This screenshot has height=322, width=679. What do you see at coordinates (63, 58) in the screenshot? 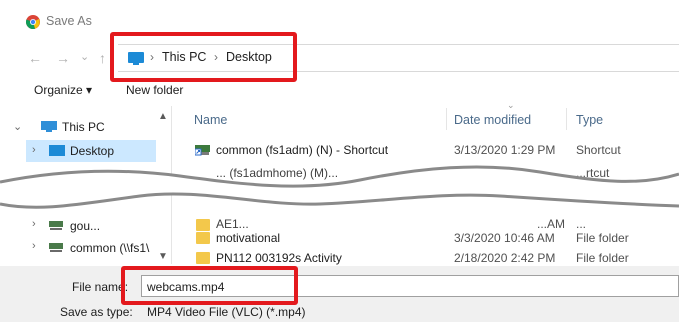
I see `forward-button: →` at bounding box center [63, 58].